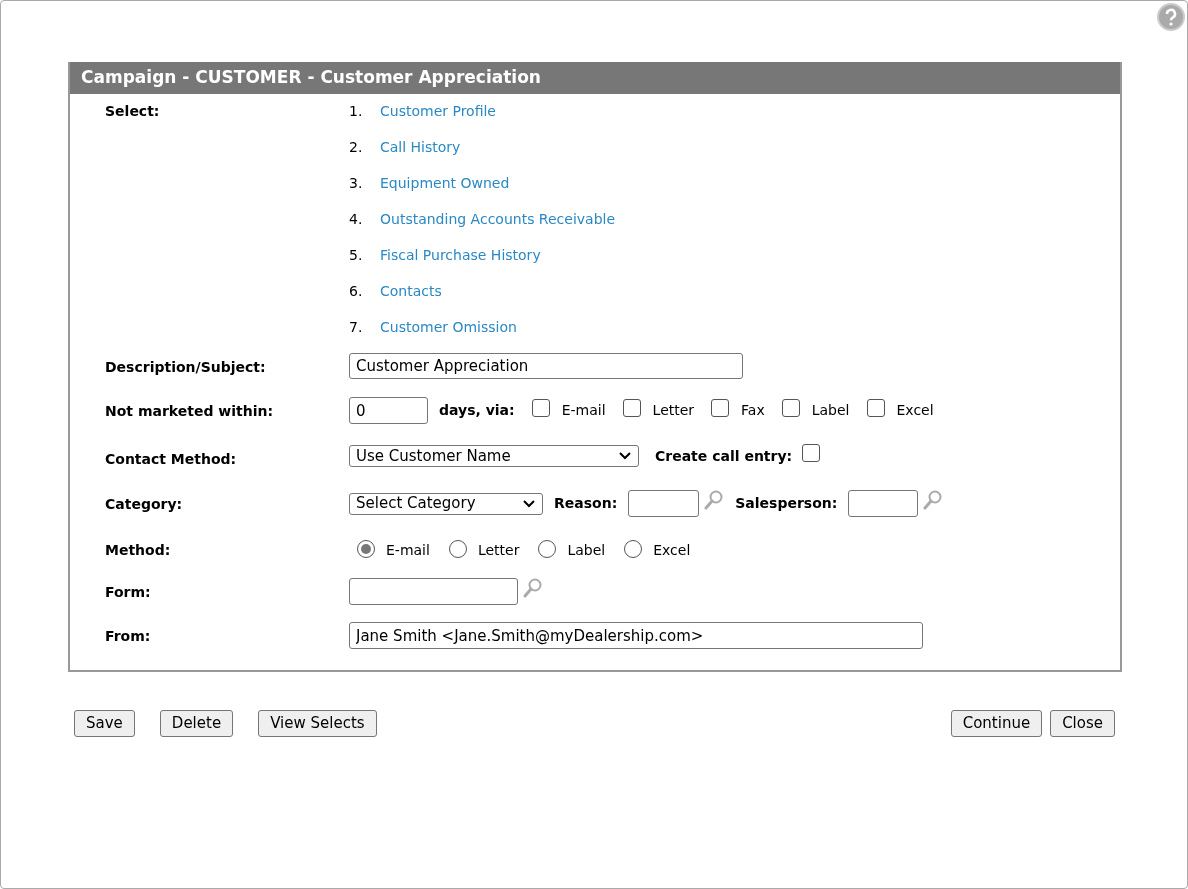 This screenshot has height=889, width=1188. What do you see at coordinates (356, 327) in the screenshot?
I see `list-number: 7.` at bounding box center [356, 327].